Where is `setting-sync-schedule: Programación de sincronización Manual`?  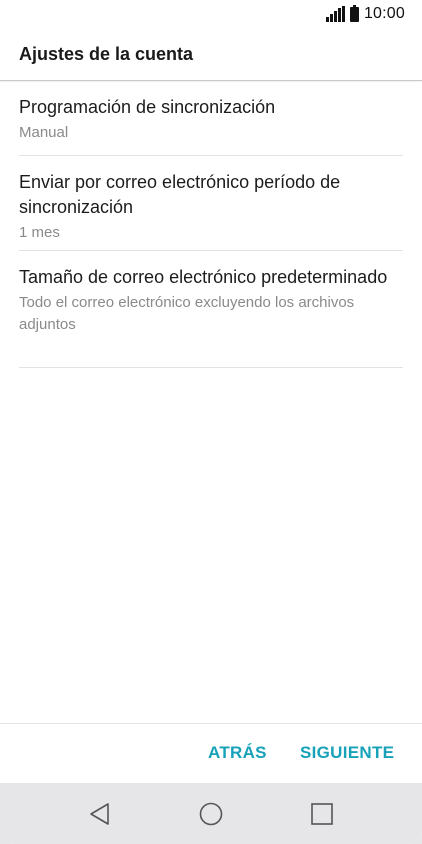
setting-sync-schedule: Programación de sincronización Manual is located at coordinates (211, 119).